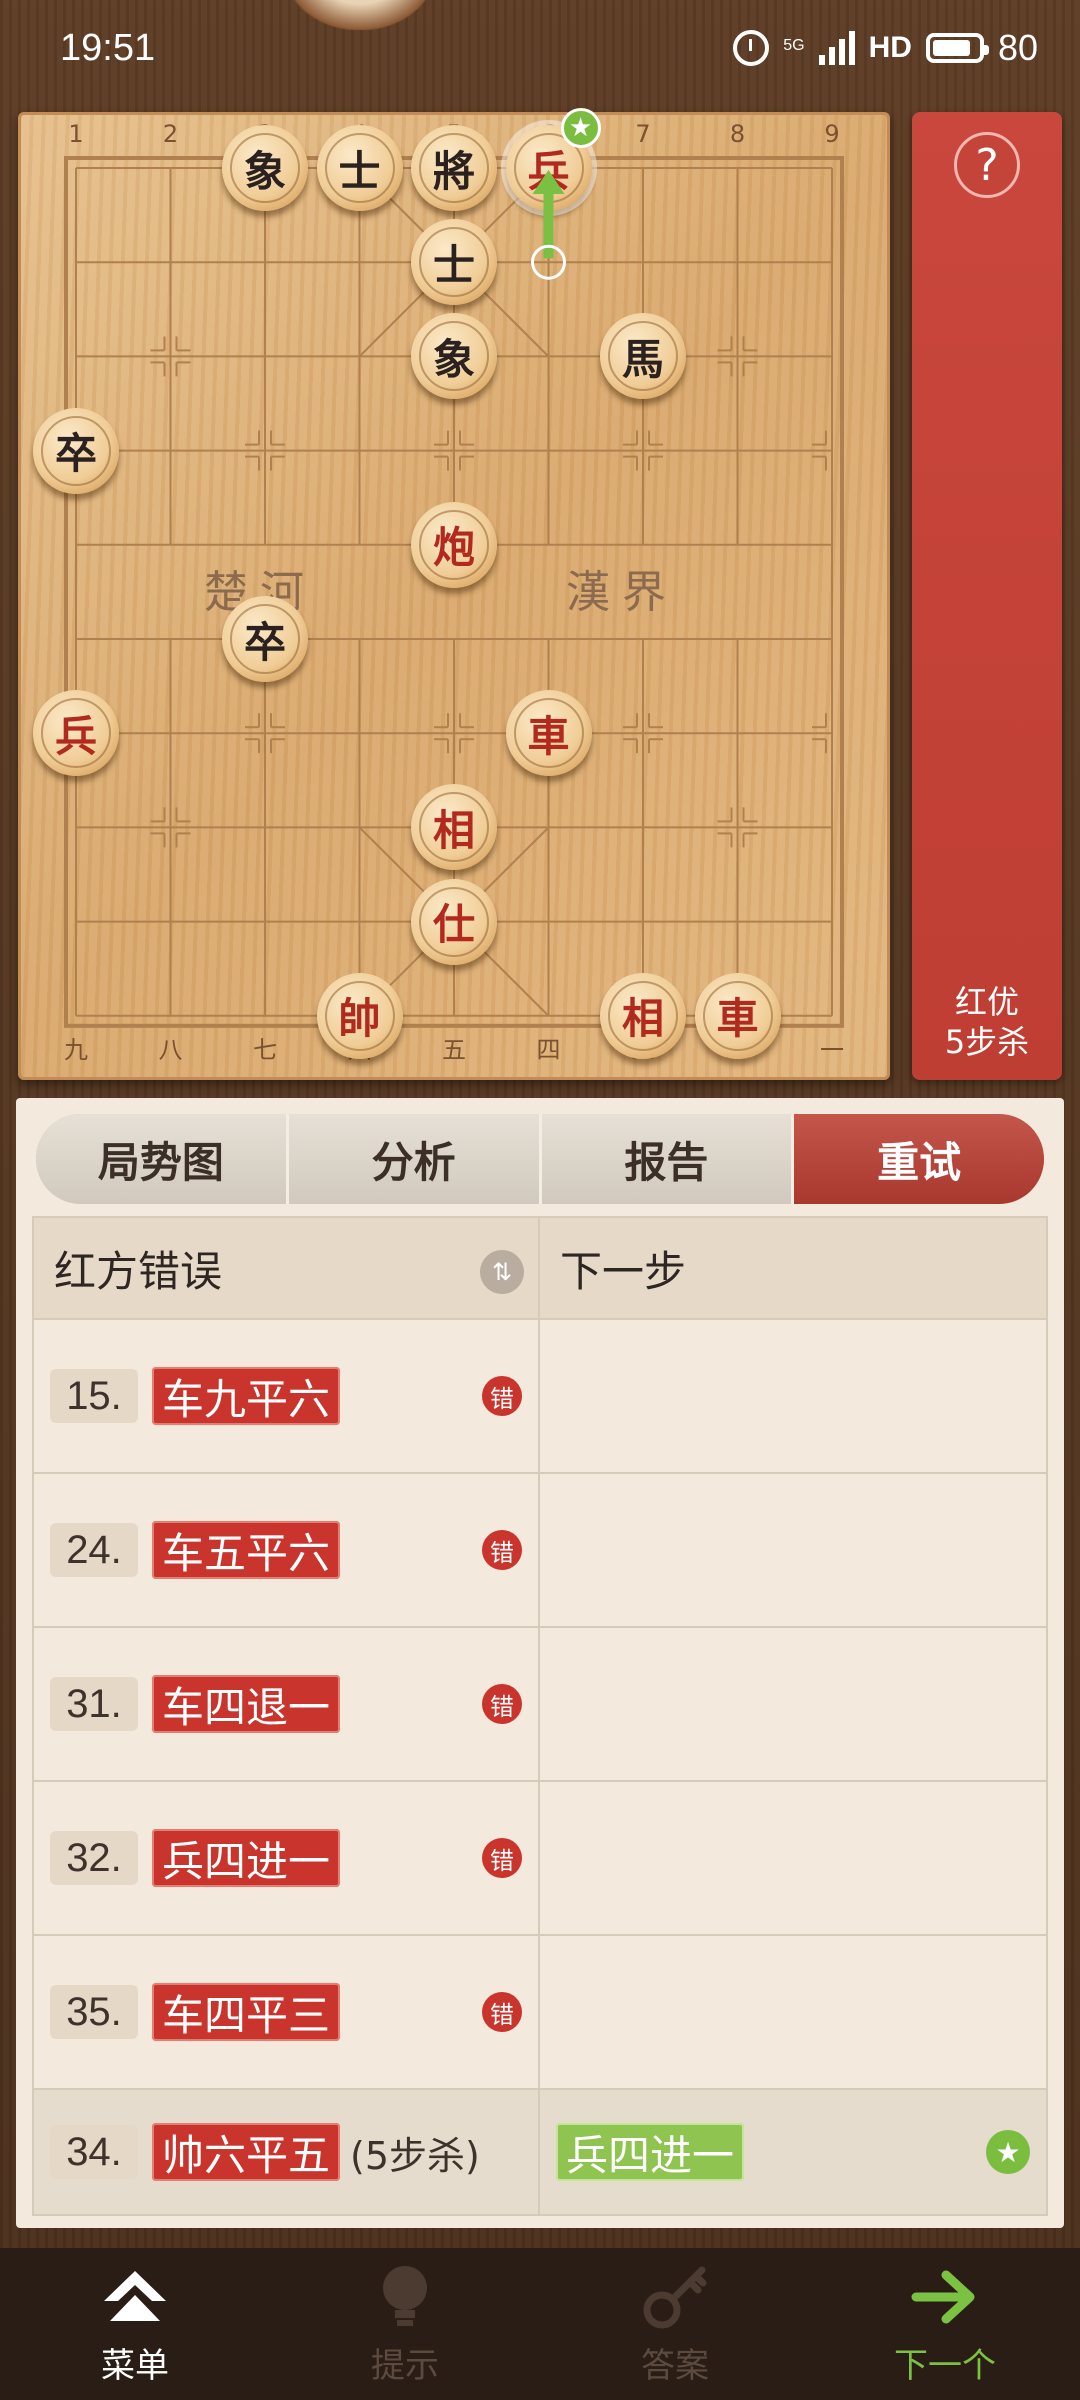 The height and width of the screenshot is (2400, 1080). Describe the element at coordinates (170, 1049) in the screenshot. I see `file-number-bottom: 八` at that location.